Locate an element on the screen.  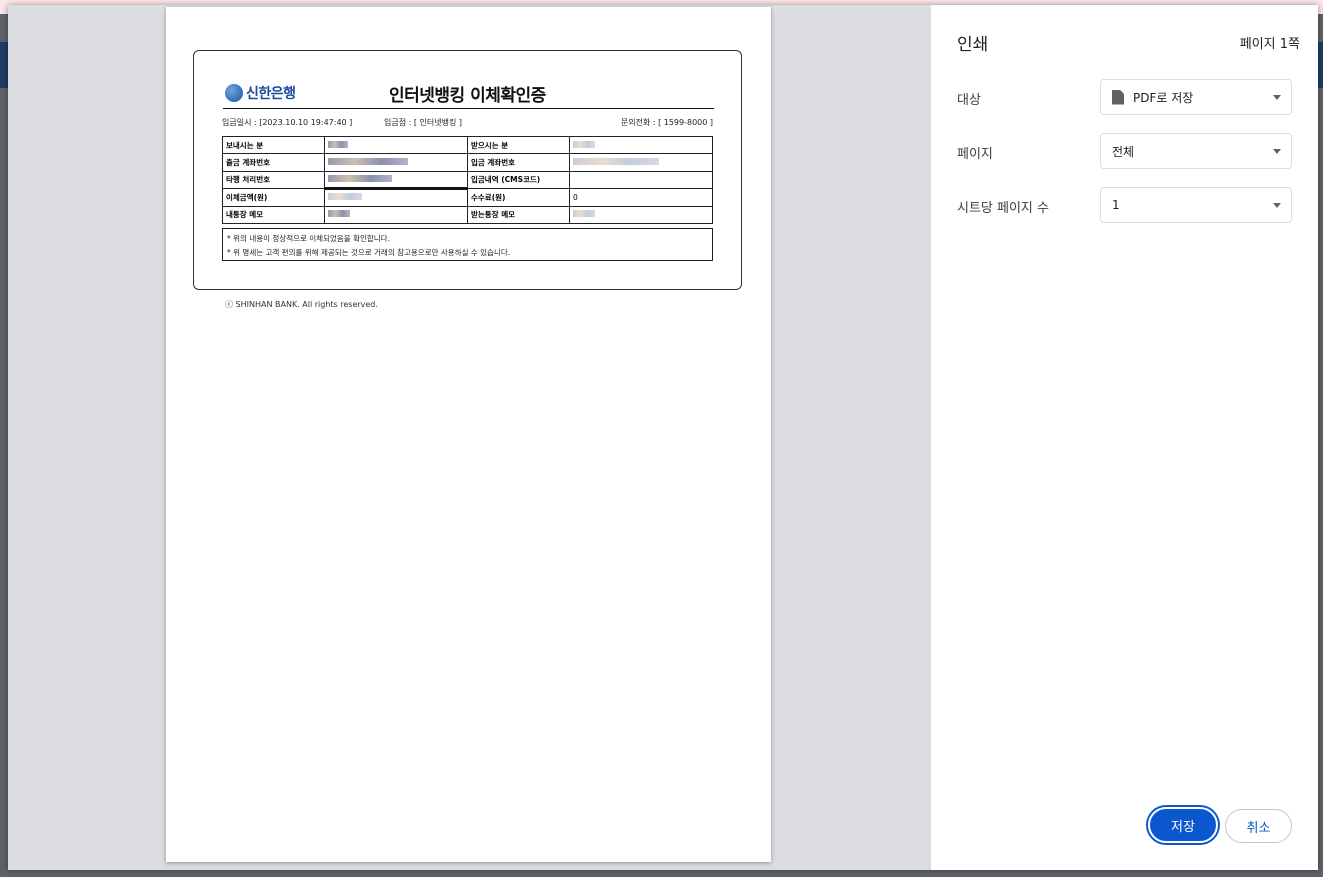
pages-select: 전체 is located at coordinates (1196, 151).